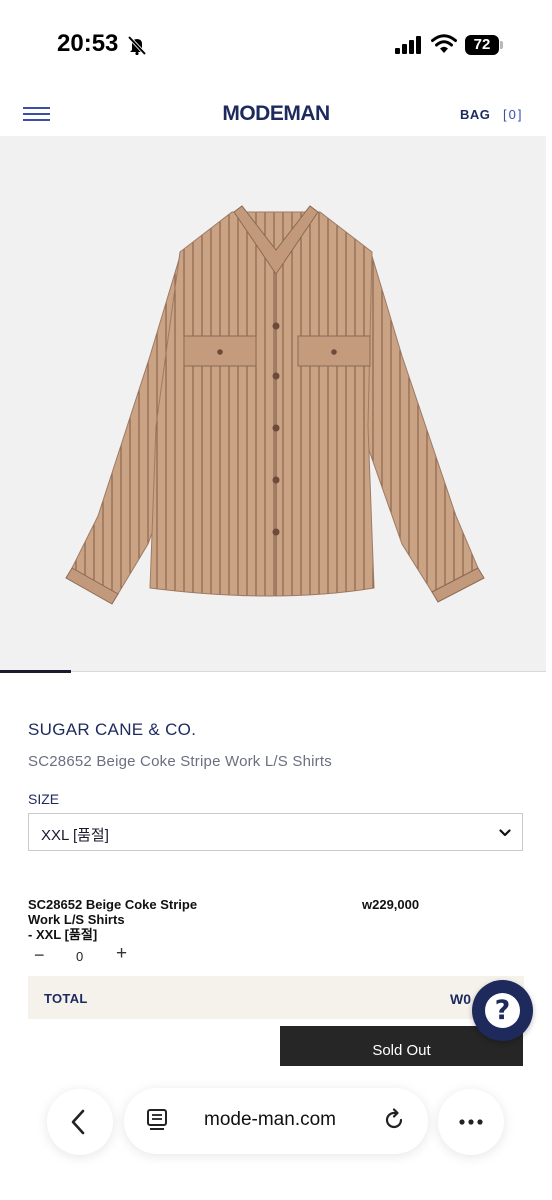 This screenshot has height=1200, width=552. What do you see at coordinates (276, 45) in the screenshot?
I see `status-bar: 20:53 72` at bounding box center [276, 45].